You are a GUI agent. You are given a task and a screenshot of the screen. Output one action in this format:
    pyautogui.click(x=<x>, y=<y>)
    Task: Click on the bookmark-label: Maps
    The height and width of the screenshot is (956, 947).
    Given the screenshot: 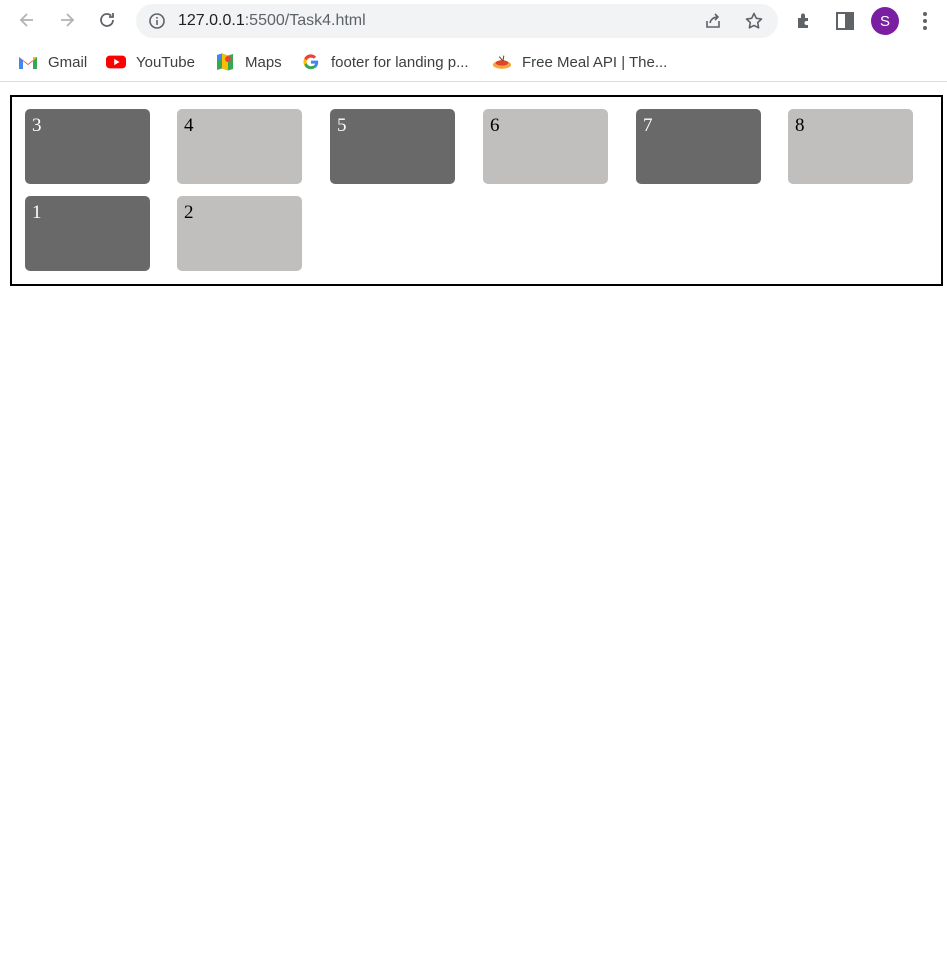 What is the action you would take?
    pyautogui.click(x=263, y=62)
    